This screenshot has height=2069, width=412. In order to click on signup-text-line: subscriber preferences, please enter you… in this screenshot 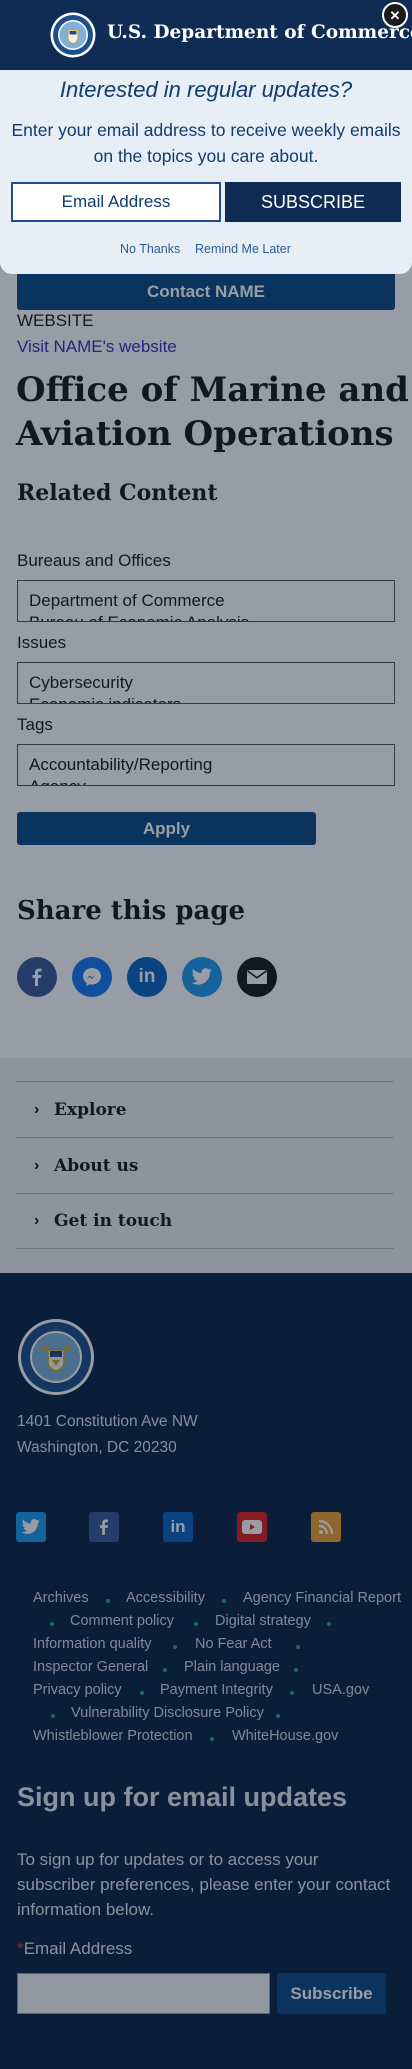, I will do `click(204, 1884)`.